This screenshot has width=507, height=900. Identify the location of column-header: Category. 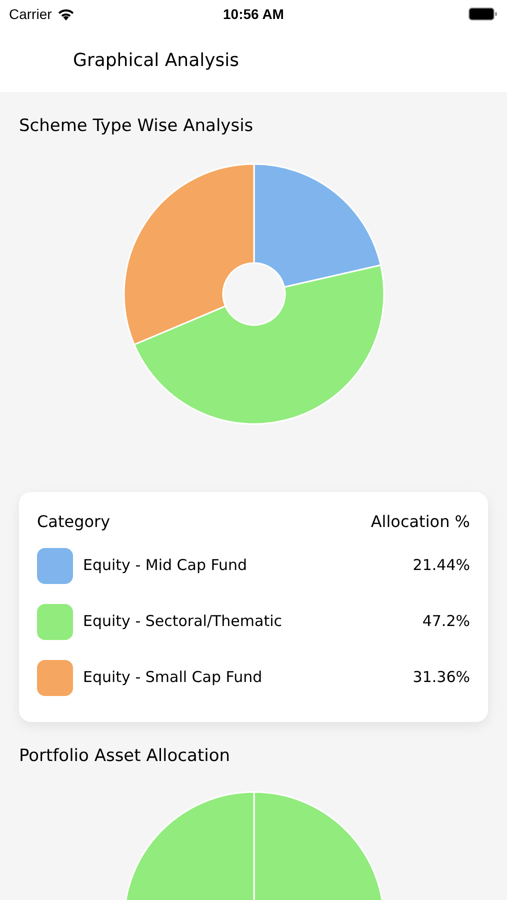
(73, 521).